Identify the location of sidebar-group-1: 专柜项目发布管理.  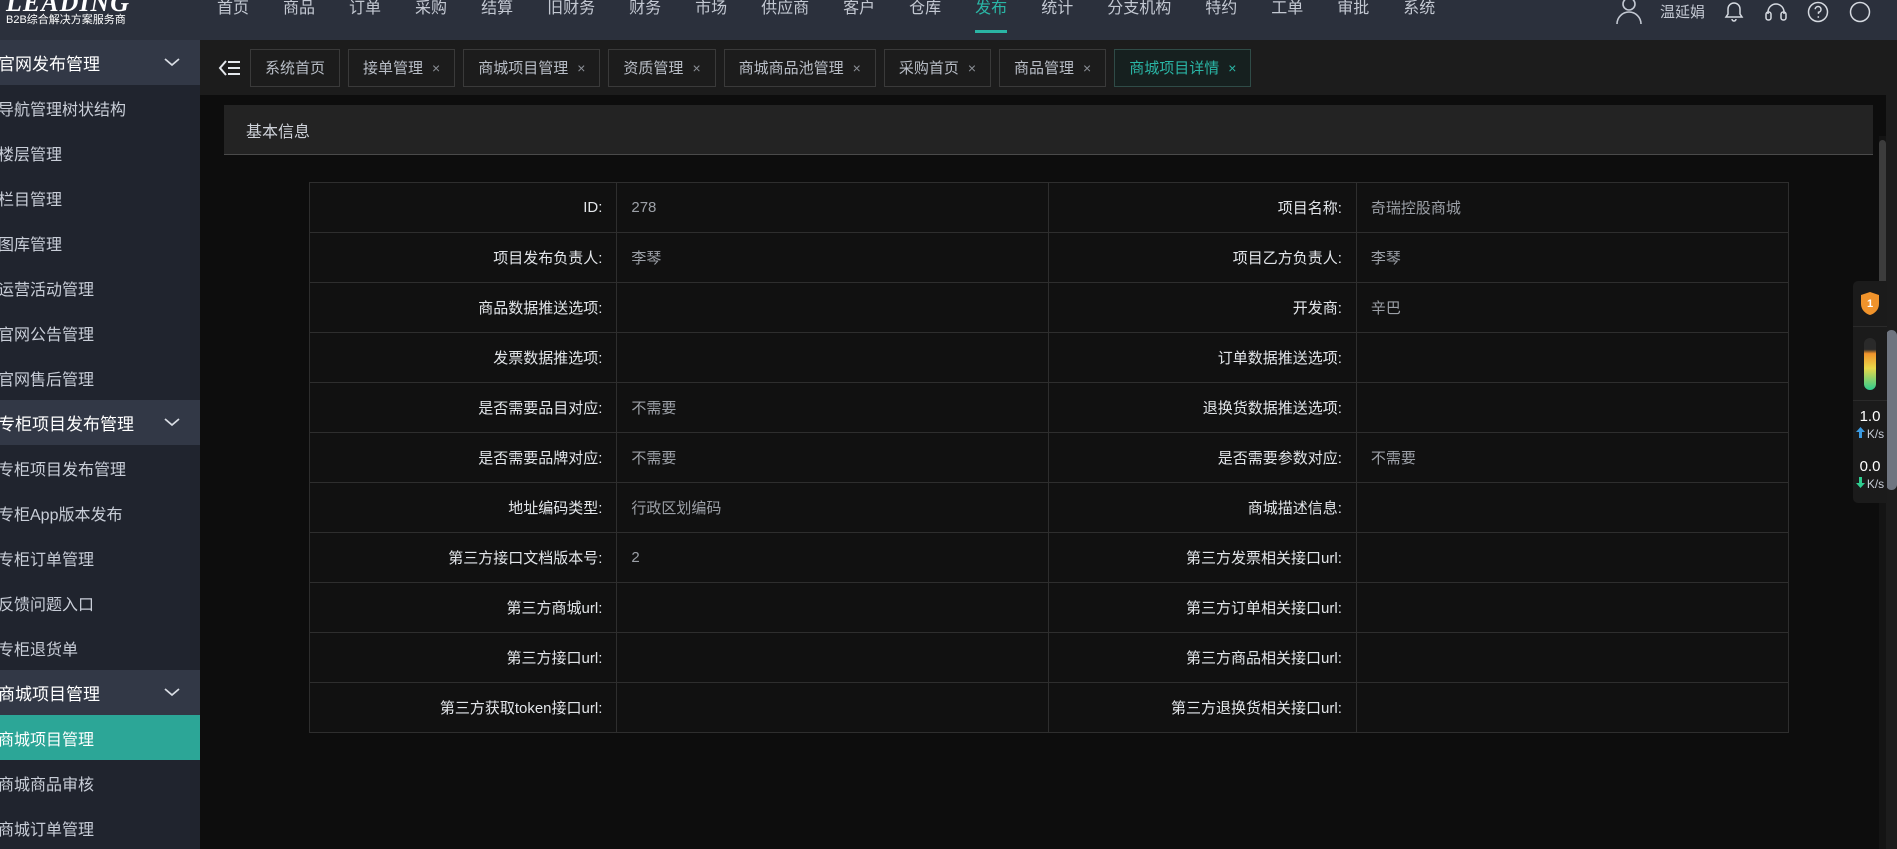
(100, 422).